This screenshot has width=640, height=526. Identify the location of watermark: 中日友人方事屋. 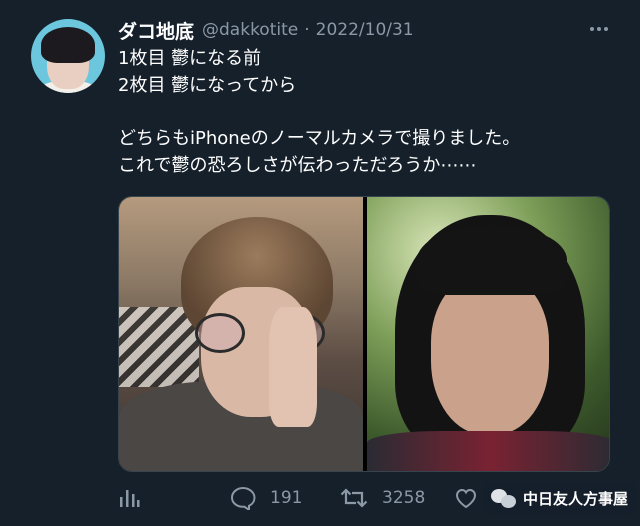
(559, 498).